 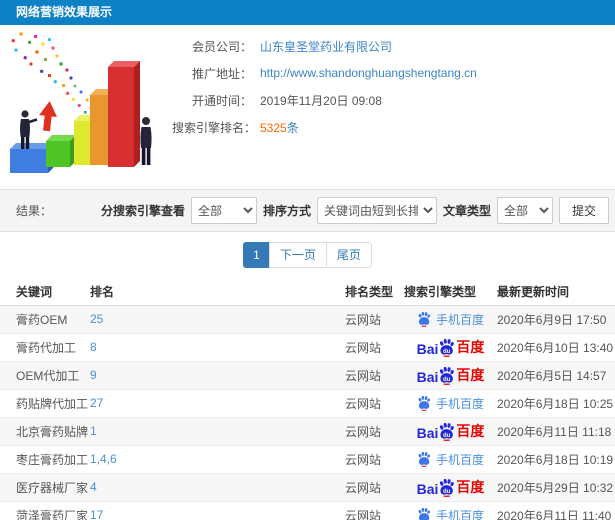 I want to click on table-row: 北京膏药贴牌 1 云网站 Bai du 百度 2020年6月11日 11:18, so click(x=307, y=431).